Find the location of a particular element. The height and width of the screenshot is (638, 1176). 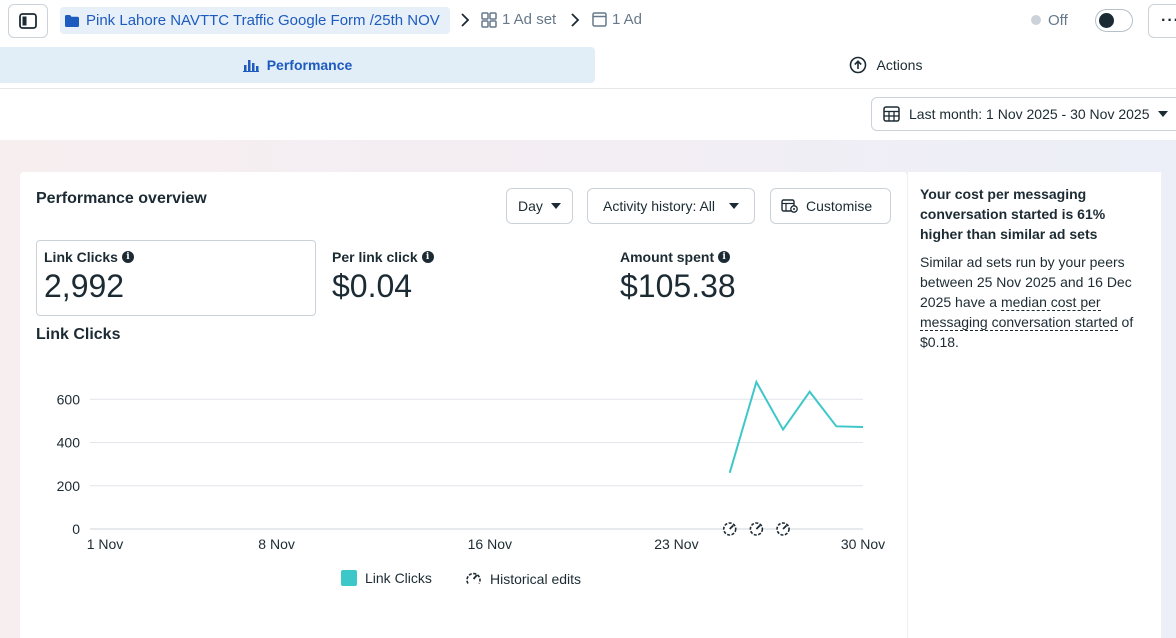

grid-icon is located at coordinates (489, 19).